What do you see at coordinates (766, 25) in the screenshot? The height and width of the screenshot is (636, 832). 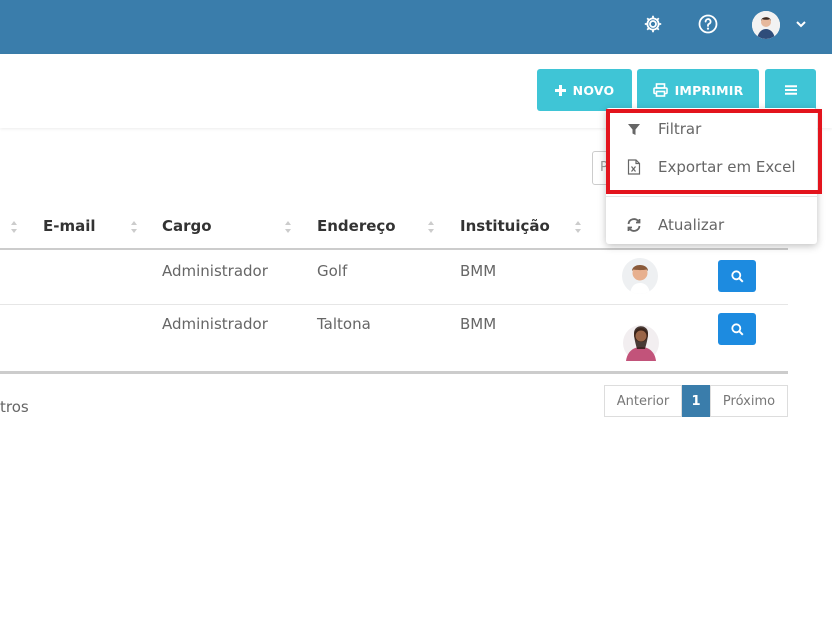 I see `user-avatar` at bounding box center [766, 25].